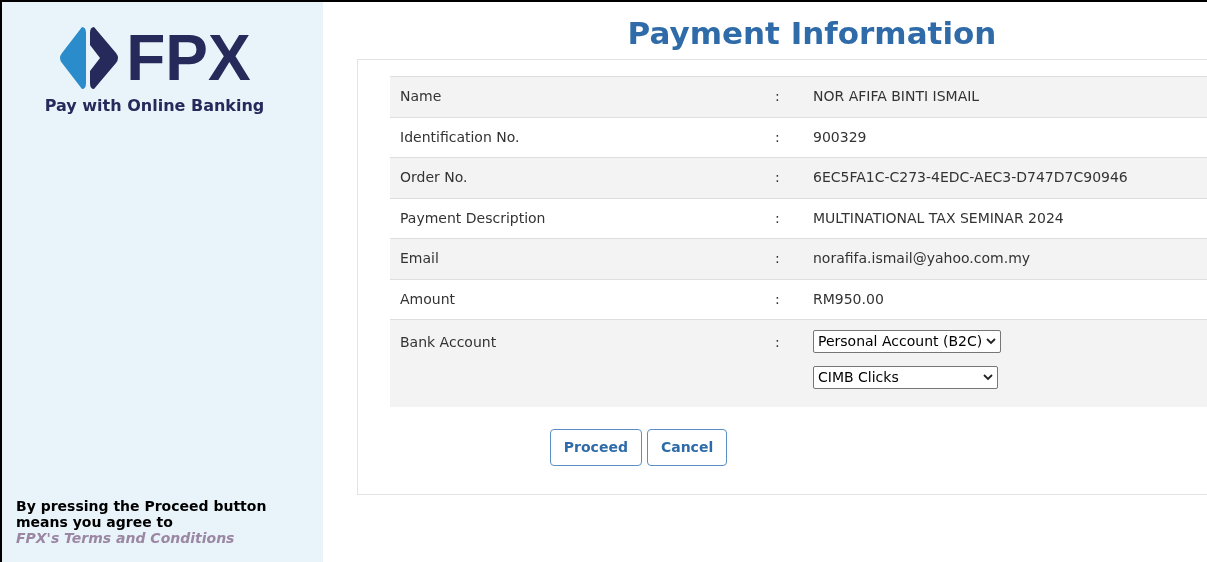 This screenshot has height=562, width=1207. Describe the element at coordinates (419, 259) in the screenshot. I see `field-label: Email` at that location.